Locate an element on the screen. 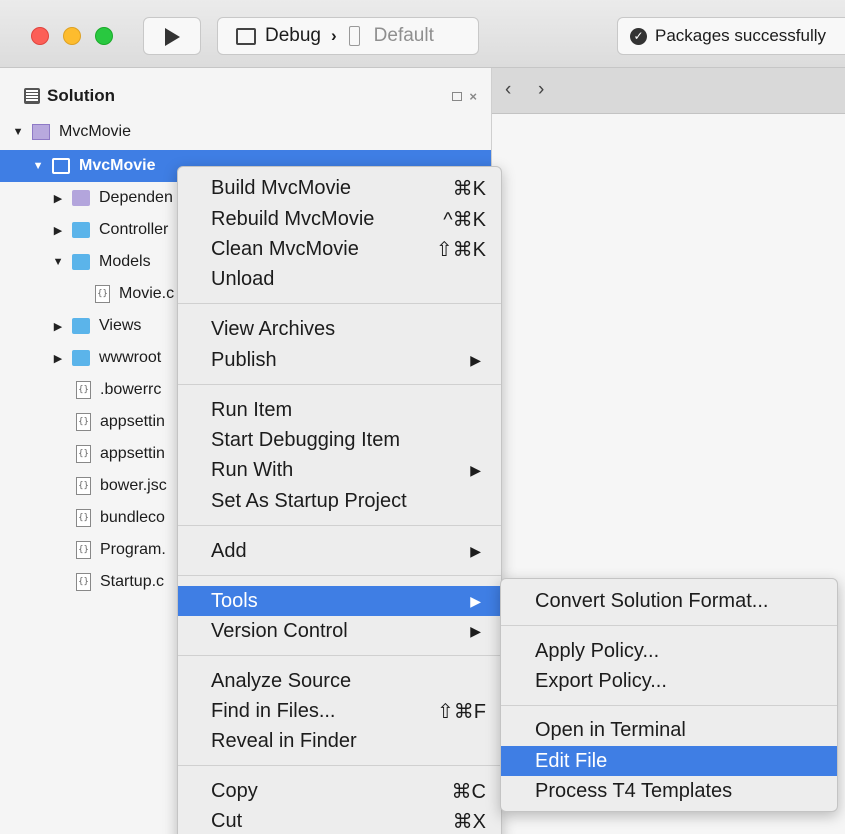 The image size is (845, 834). close-pad-icon: × is located at coordinates (473, 96).